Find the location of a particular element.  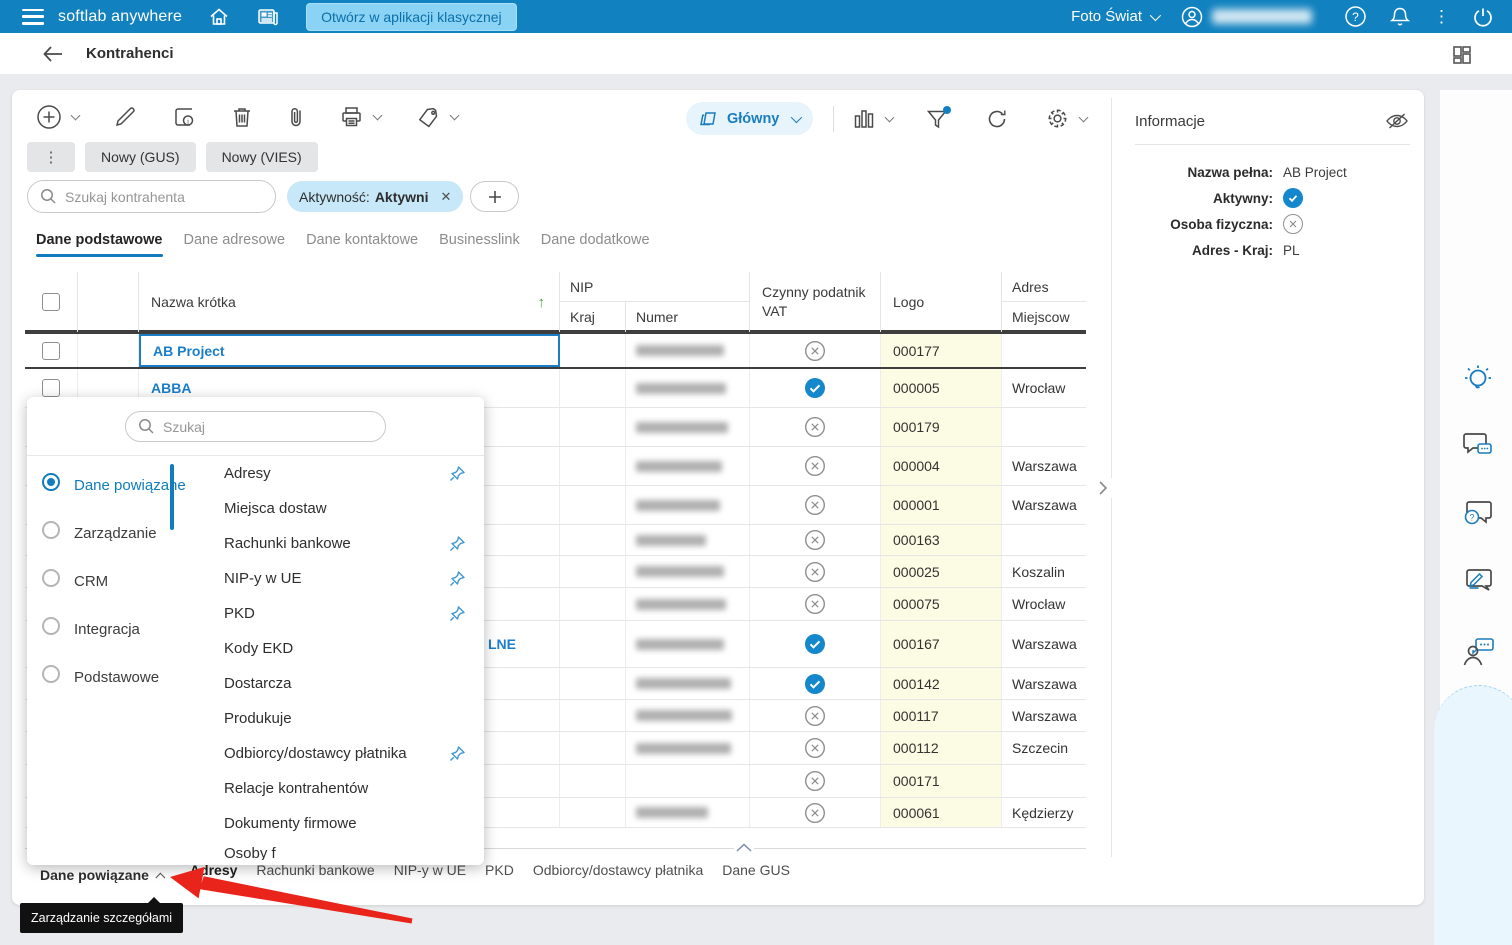

print-icon is located at coordinates (351, 117).